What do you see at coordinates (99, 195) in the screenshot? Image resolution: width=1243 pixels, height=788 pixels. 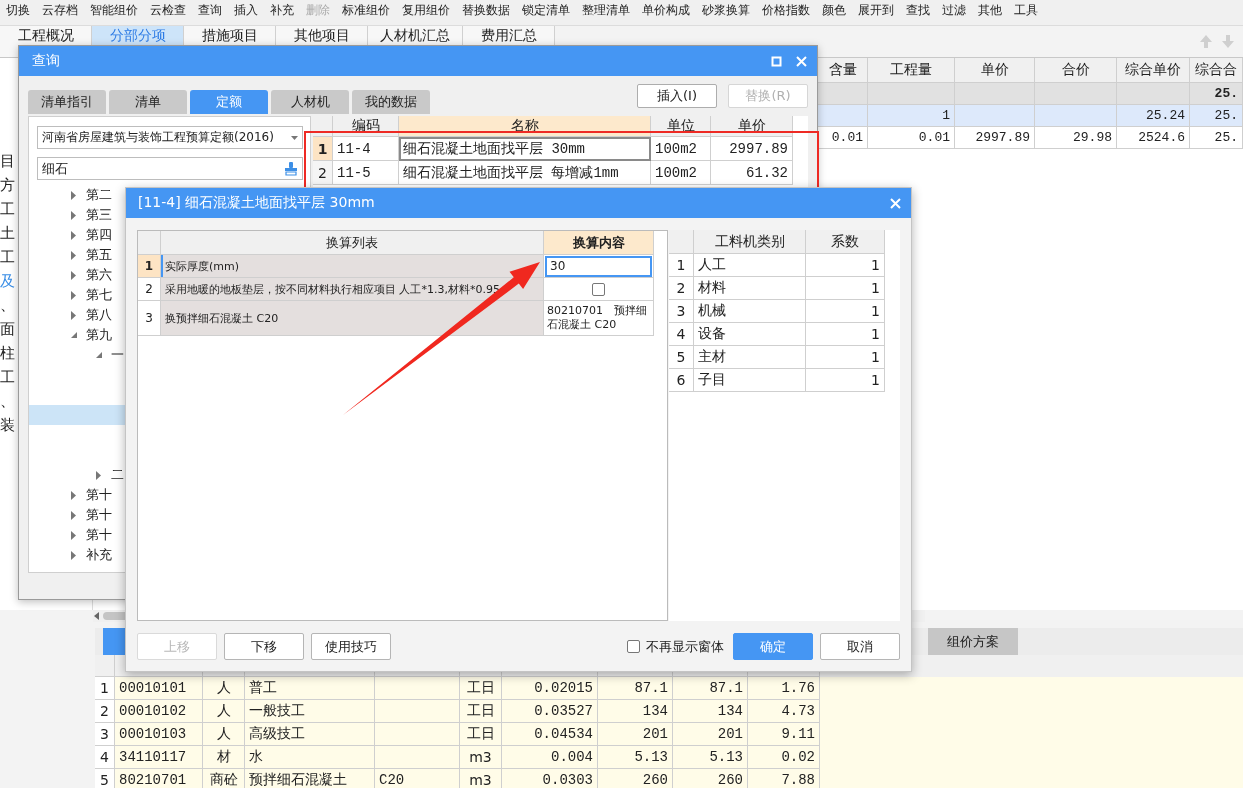 I see `tree-item: 第二` at bounding box center [99, 195].